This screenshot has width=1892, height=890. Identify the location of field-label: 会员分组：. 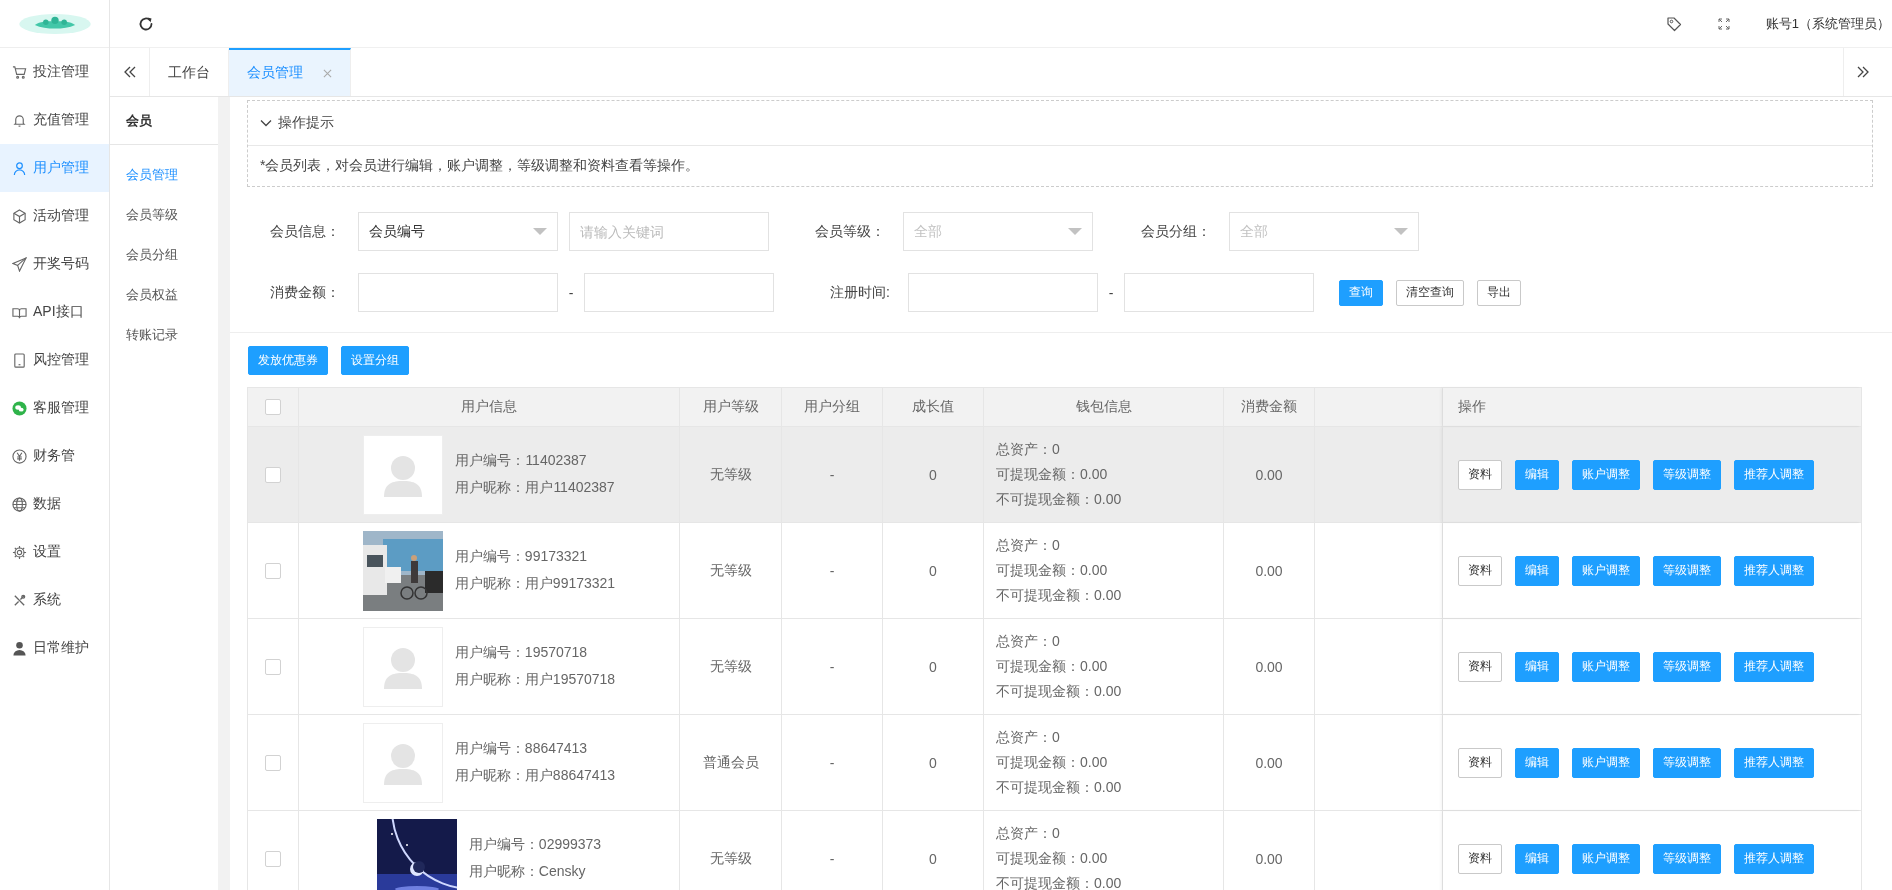
(1176, 231).